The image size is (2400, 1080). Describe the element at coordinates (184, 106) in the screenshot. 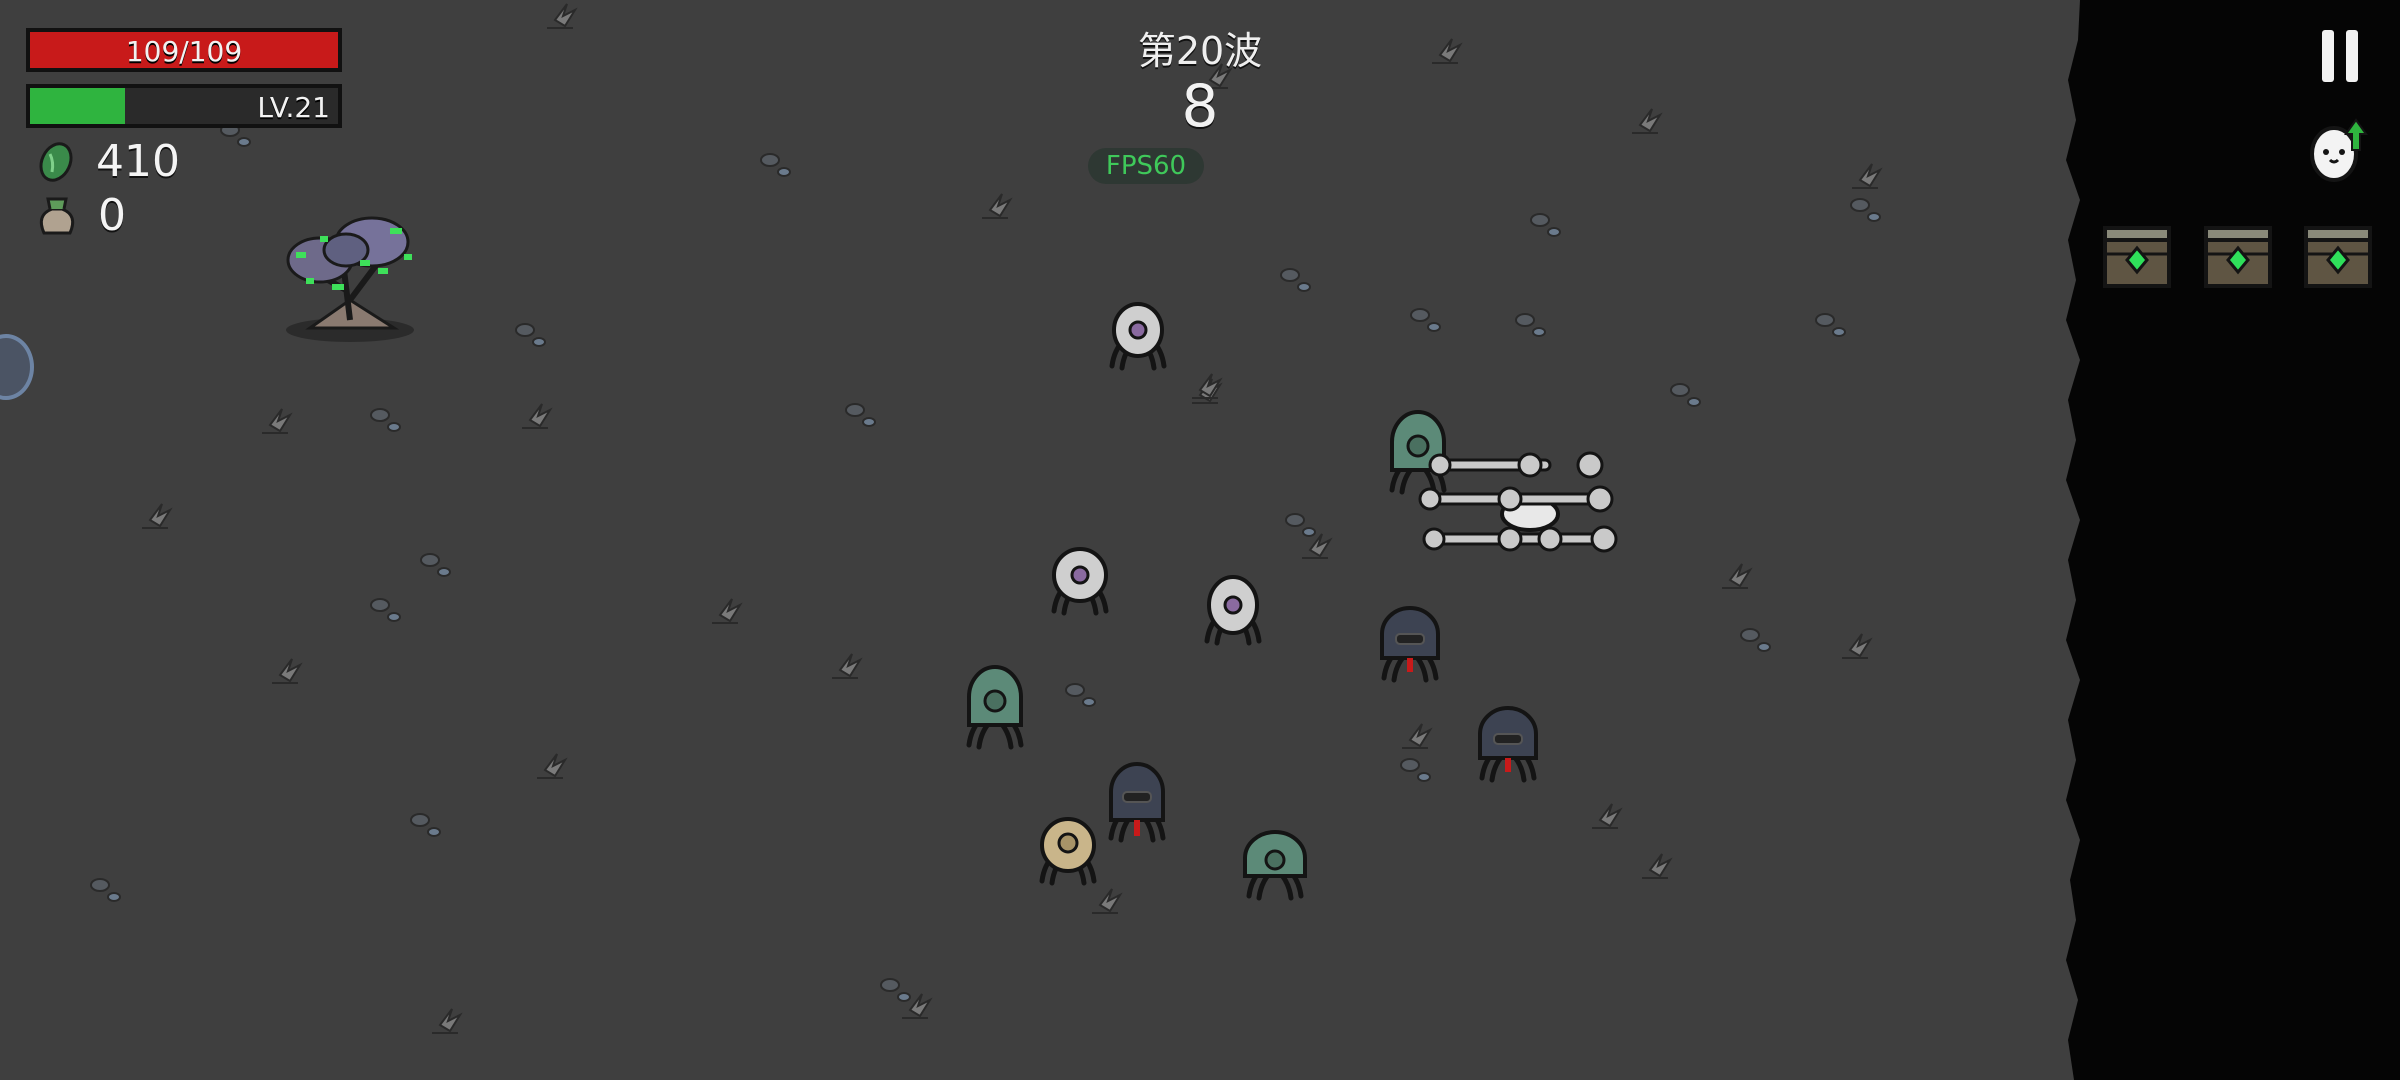

I see `xp-bar: LV.21` at that location.